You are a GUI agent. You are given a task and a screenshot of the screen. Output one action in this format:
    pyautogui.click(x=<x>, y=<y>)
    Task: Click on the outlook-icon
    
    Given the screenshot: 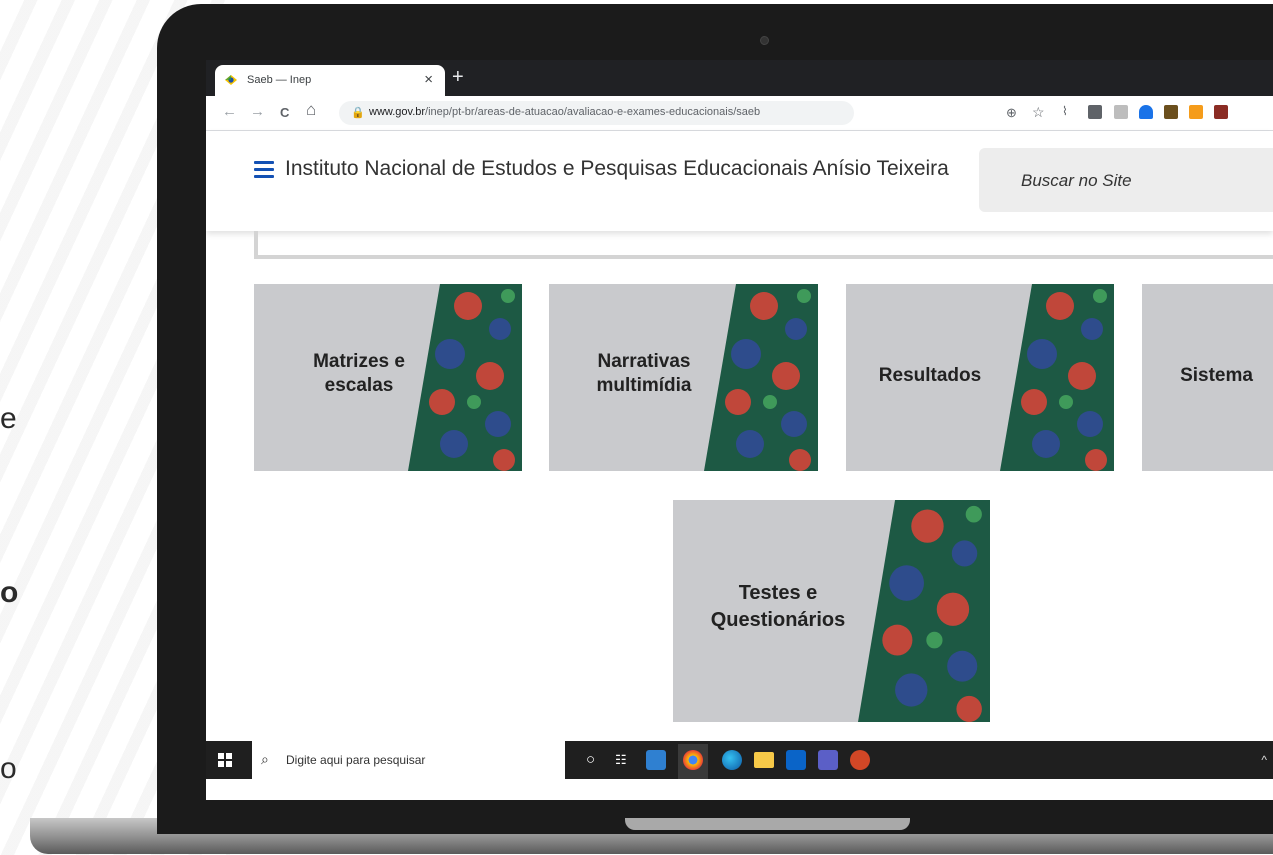 What is the action you would take?
    pyautogui.click(x=796, y=760)
    